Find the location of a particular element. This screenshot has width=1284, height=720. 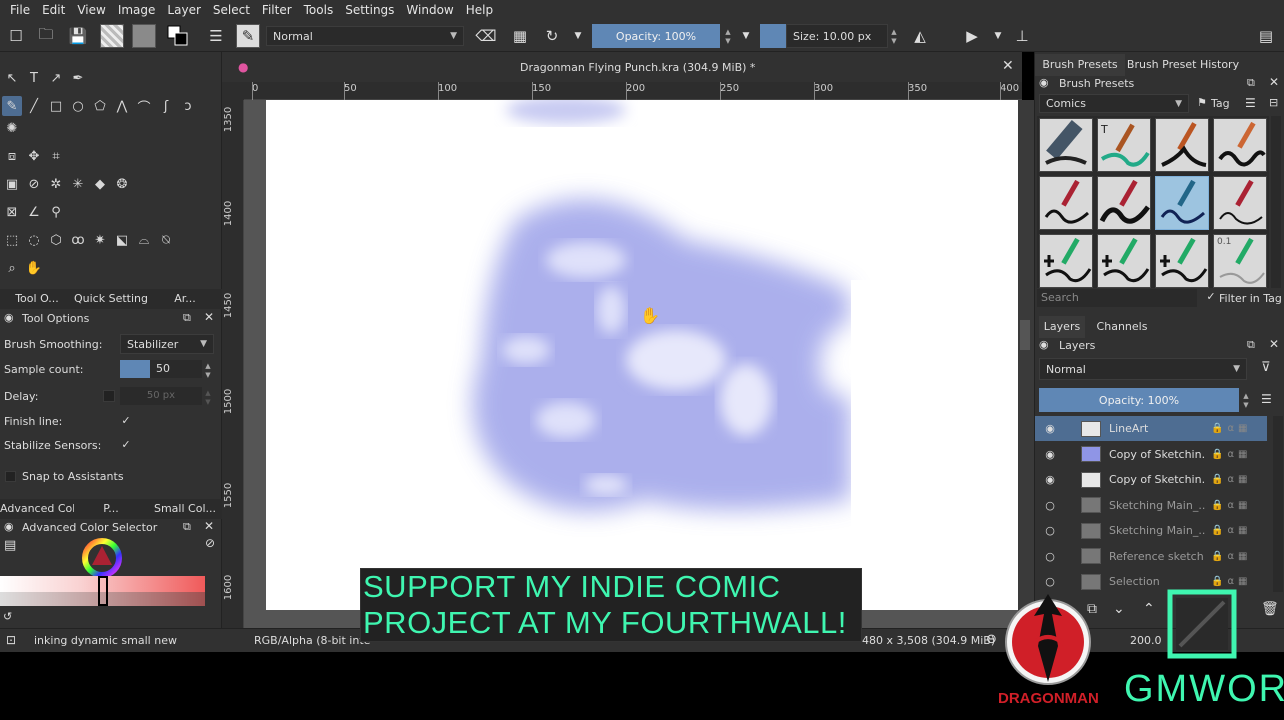

delay-checkbox is located at coordinates (109, 396).